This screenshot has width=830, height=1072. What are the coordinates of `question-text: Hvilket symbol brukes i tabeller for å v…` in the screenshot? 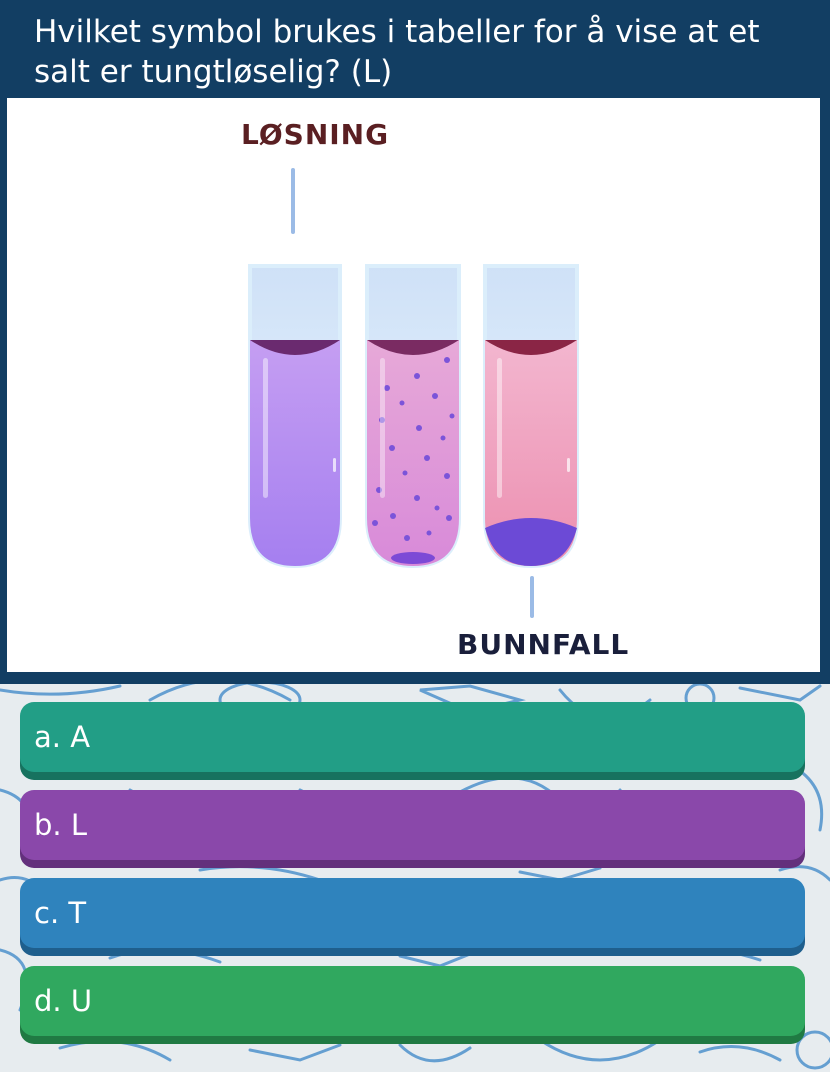 It's located at (397, 52).